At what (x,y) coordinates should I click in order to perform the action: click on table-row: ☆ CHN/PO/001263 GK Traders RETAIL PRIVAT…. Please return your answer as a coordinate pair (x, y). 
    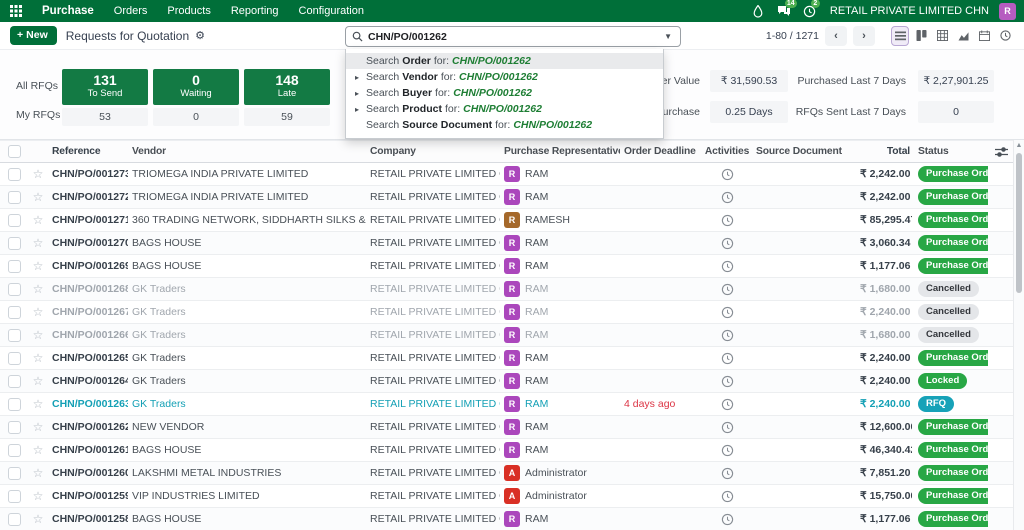
    Looking at the image, I should click on (512, 404).